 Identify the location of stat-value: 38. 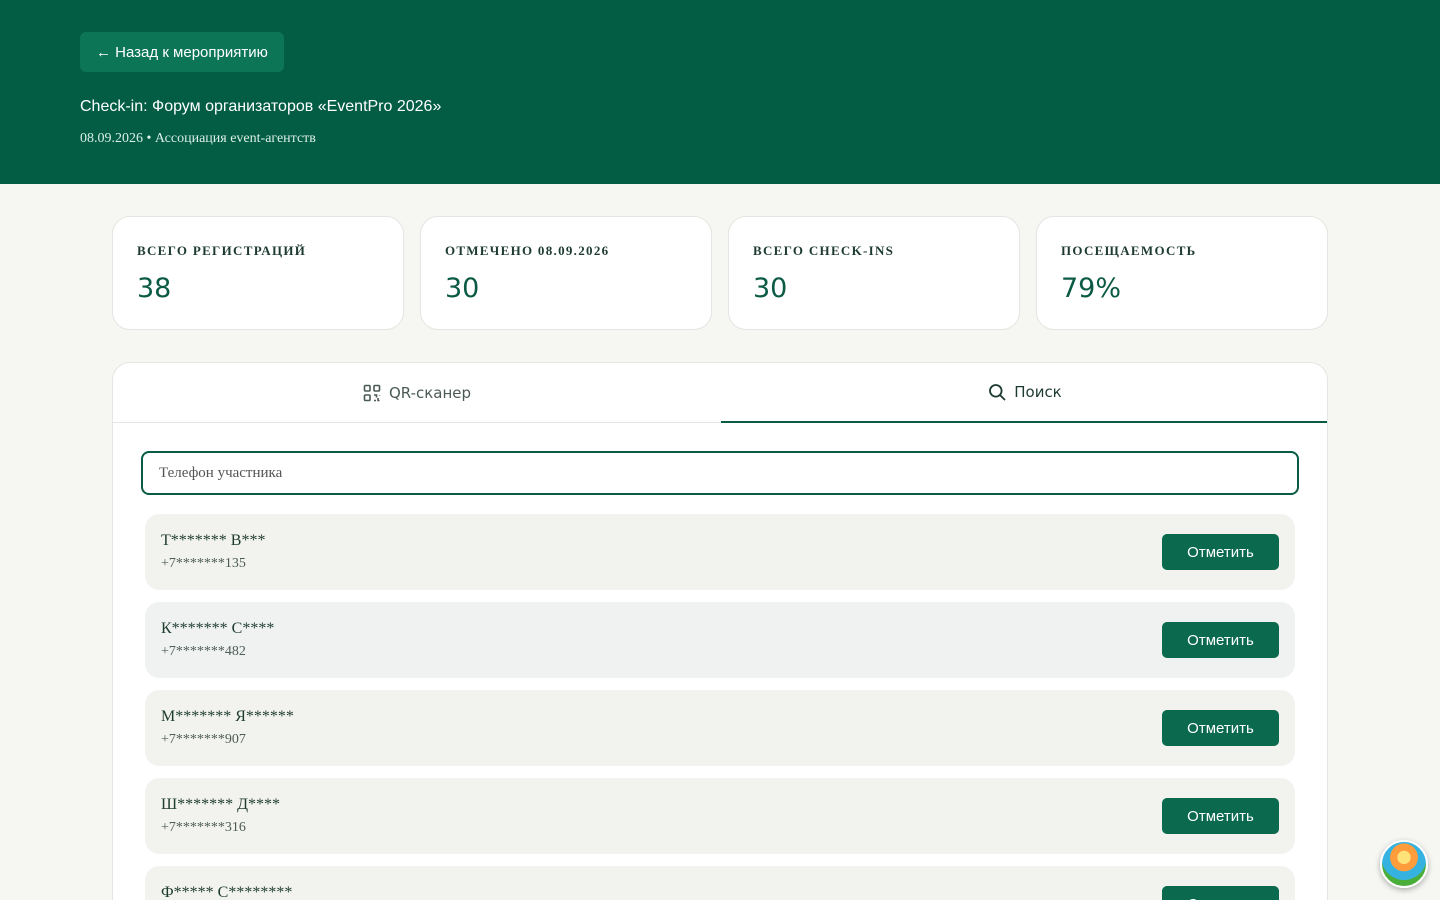
(154, 288).